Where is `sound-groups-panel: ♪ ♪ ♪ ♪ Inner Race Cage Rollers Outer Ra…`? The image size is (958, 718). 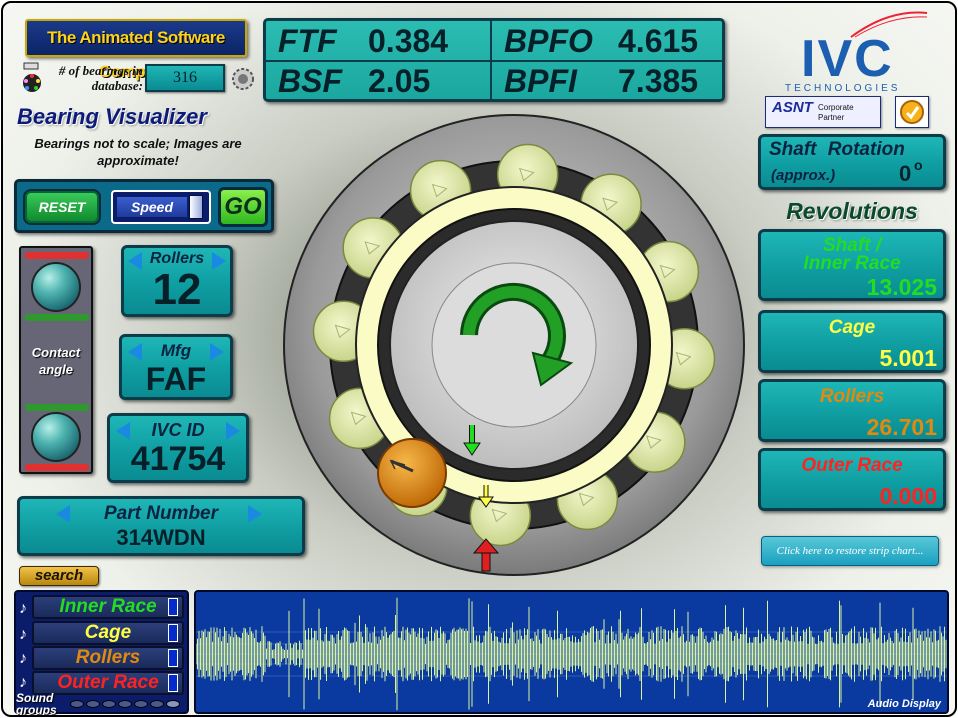 sound-groups-panel: ♪ ♪ ♪ ♪ Inner Race Cage Rollers Outer Ra… is located at coordinates (101, 653).